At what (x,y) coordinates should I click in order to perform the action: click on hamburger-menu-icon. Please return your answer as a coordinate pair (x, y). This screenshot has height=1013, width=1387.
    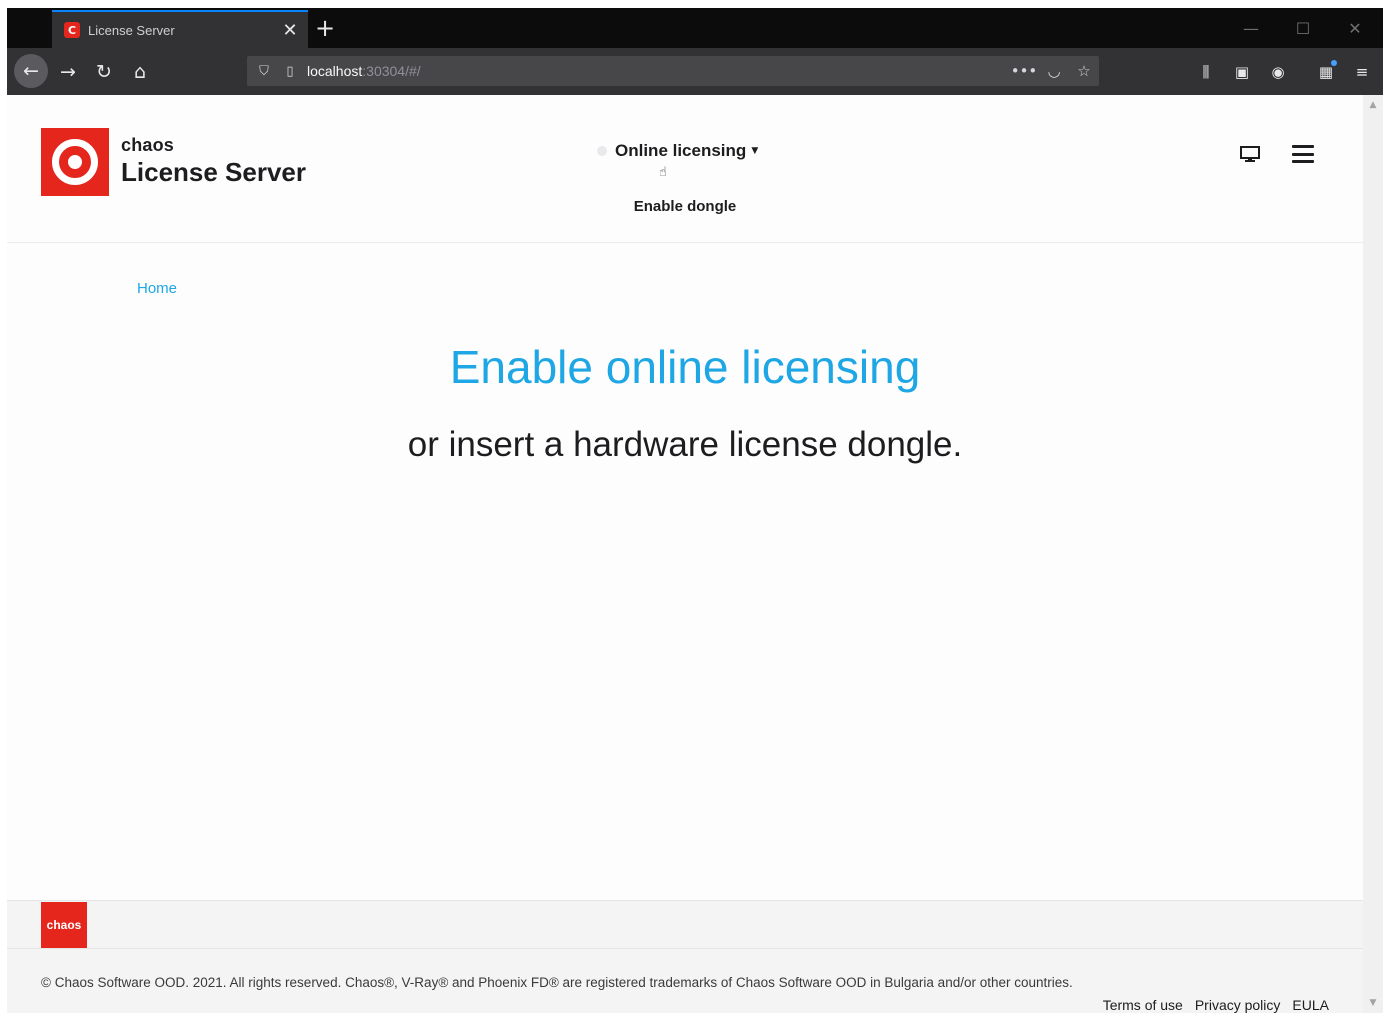
    Looking at the image, I should click on (1303, 154).